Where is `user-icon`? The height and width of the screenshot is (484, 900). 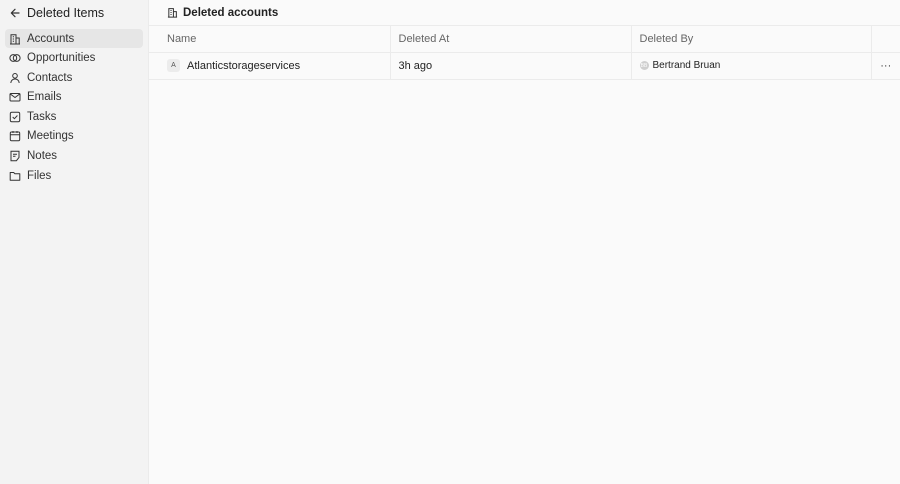
user-icon is located at coordinates (15, 78).